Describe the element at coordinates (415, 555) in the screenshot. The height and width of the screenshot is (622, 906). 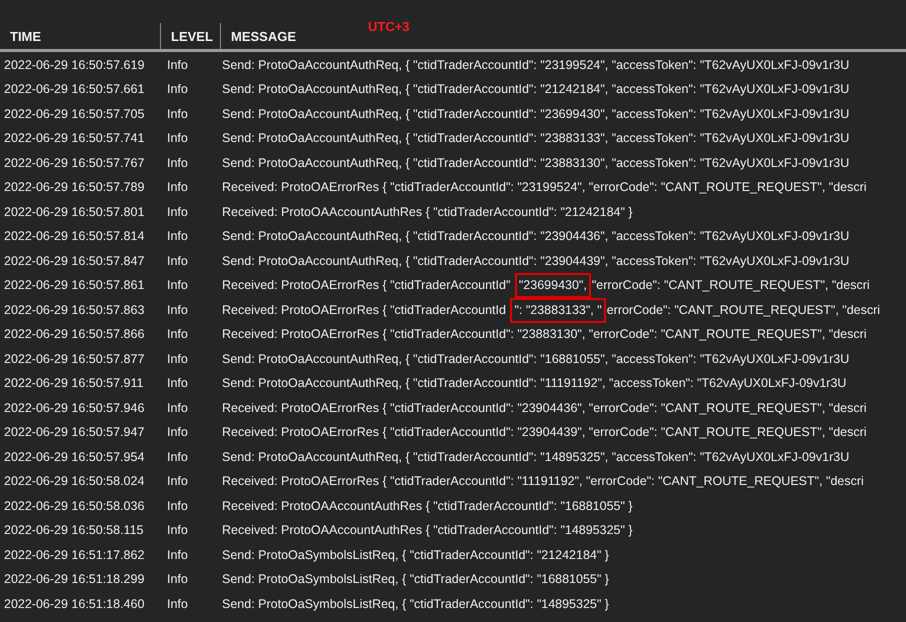
I see `message-text: Send: ProtoOaSymbolsListReq, { "ctidTraderAccountId": "21242184" }` at that location.